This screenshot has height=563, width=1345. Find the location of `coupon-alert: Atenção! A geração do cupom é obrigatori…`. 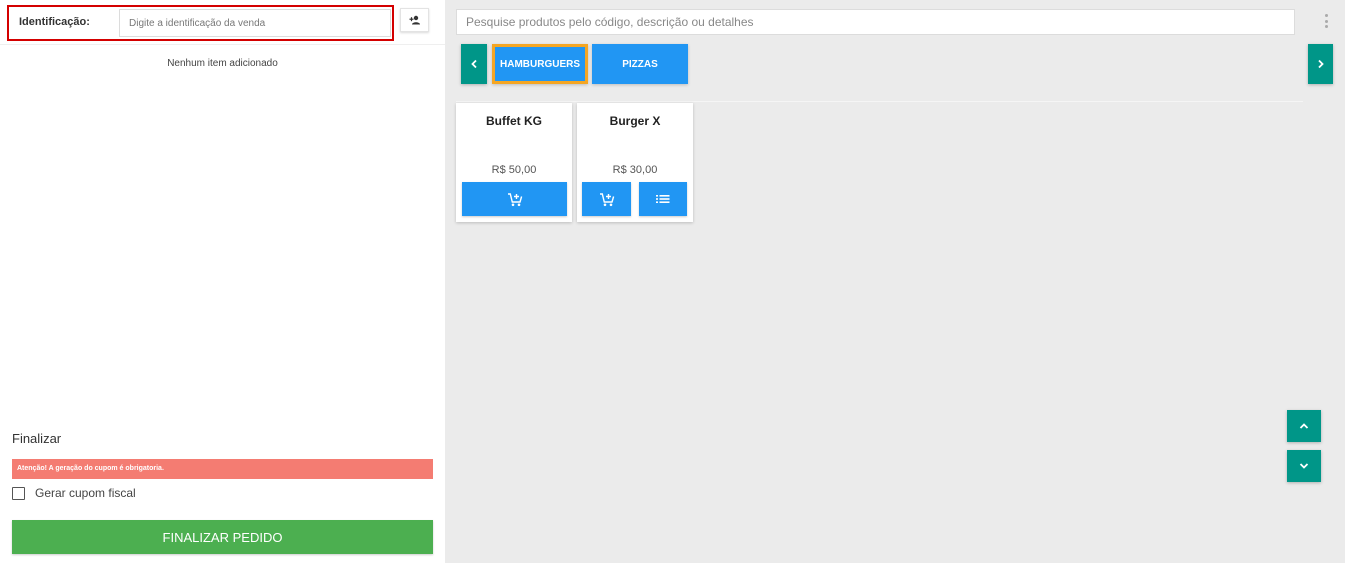

coupon-alert: Atenção! A geração do cupom é obrigatori… is located at coordinates (222, 469).